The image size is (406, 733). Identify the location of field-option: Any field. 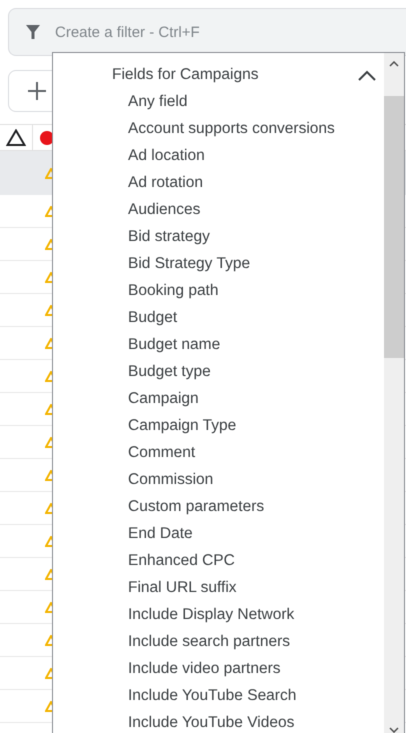
(218, 101).